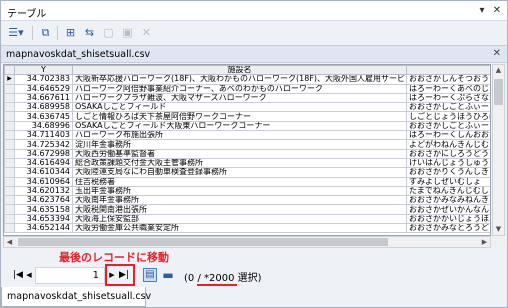 The image size is (508, 308). What do you see at coordinates (239, 144) in the screenshot?
I see `cell-name: 淀川年金事務所` at bounding box center [239, 144].